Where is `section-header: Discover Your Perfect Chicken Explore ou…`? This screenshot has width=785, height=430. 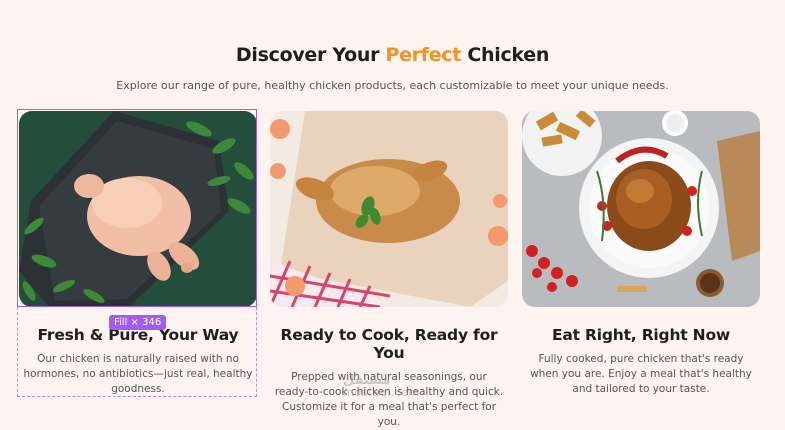
section-header: Discover Your Perfect Chicken Explore ou… is located at coordinates (392, 68).